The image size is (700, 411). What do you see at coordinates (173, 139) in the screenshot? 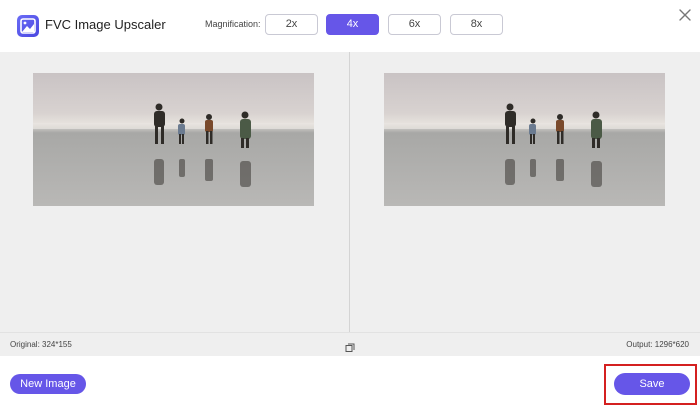
I see `original-image` at bounding box center [173, 139].